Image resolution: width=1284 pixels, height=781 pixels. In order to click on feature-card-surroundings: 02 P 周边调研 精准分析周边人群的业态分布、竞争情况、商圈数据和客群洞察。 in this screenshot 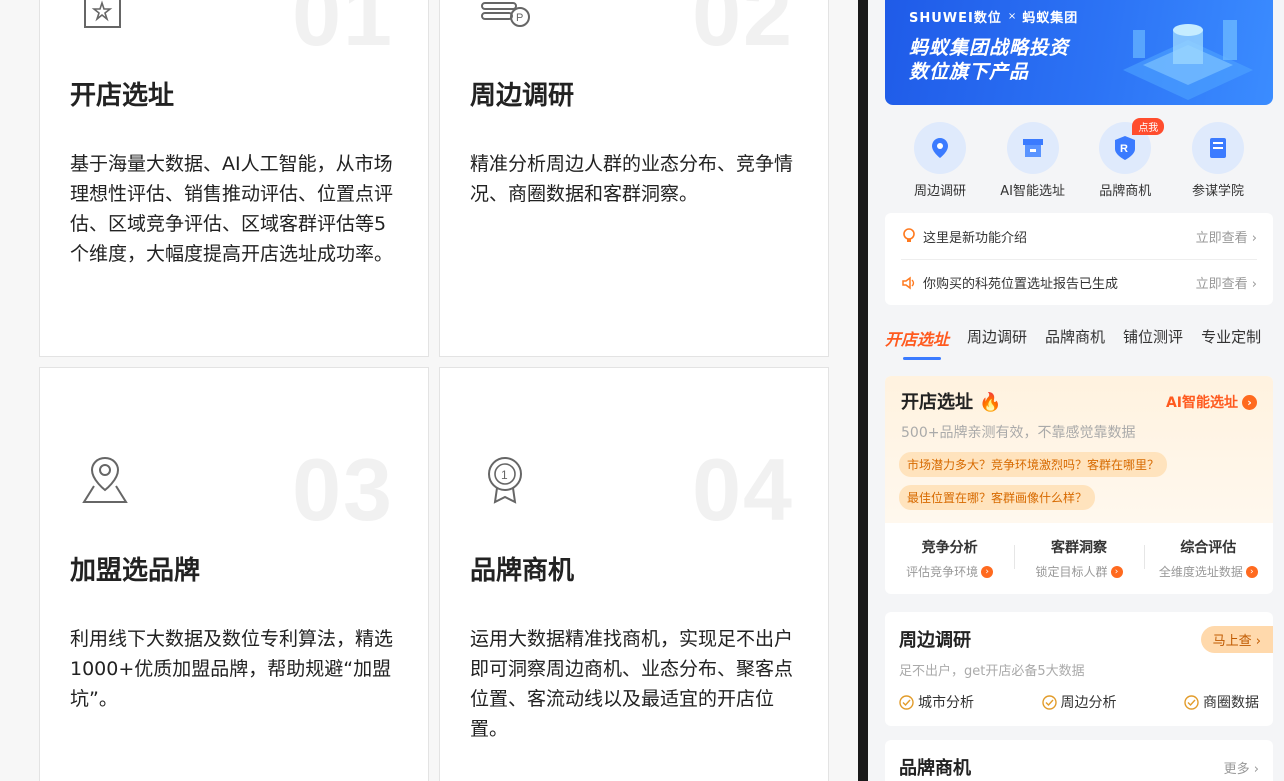, I will do `click(634, 178)`.